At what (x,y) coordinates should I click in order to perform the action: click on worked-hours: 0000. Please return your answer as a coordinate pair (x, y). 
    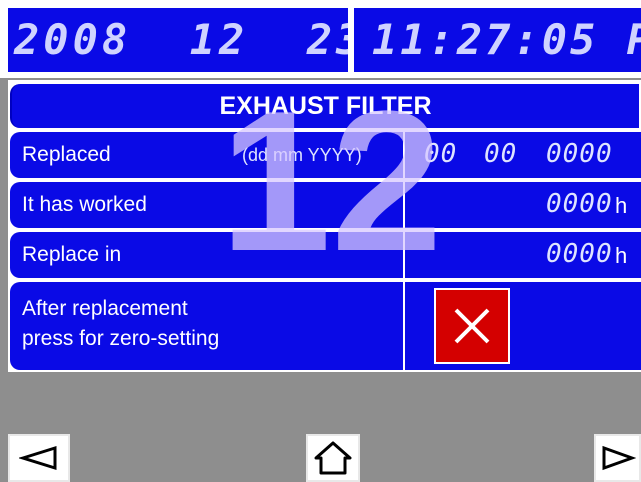
    Looking at the image, I should click on (579, 204).